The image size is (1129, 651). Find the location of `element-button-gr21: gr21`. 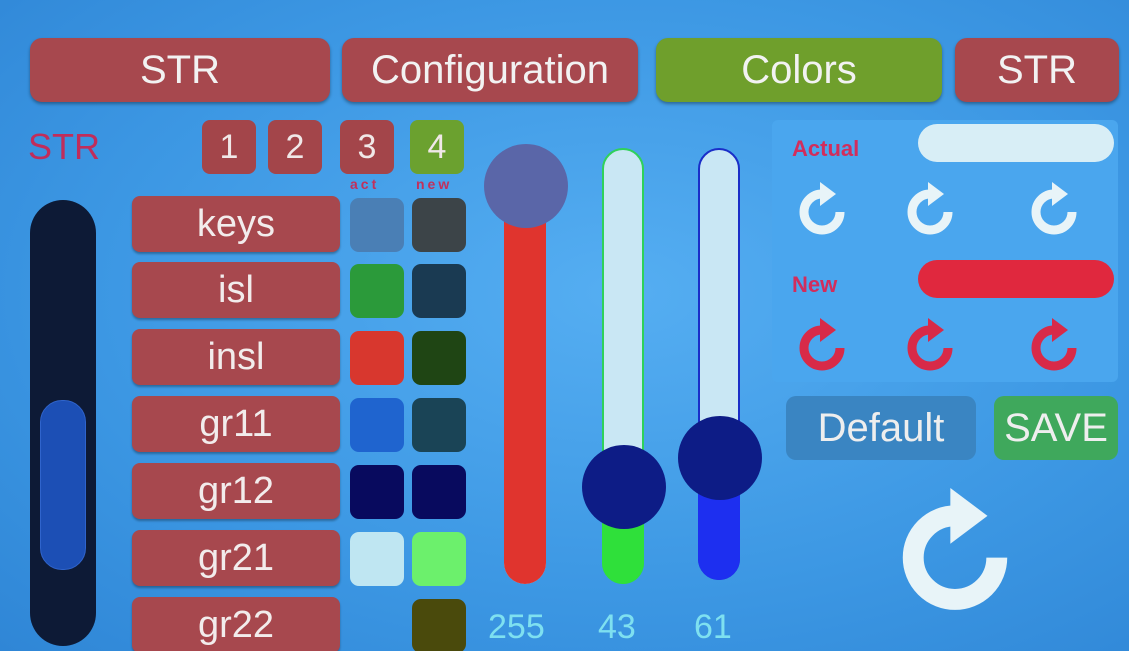

element-button-gr21: gr21 is located at coordinates (236, 558).